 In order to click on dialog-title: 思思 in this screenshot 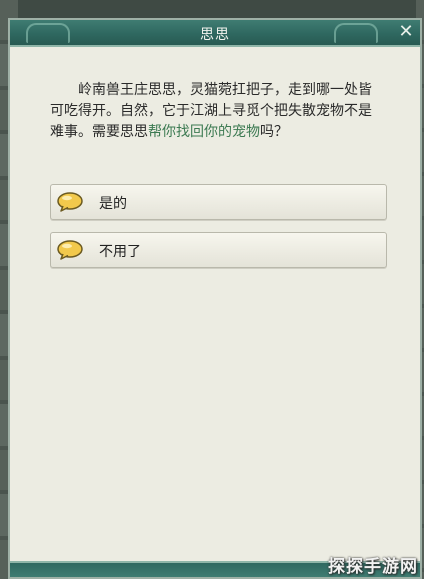, I will do `click(215, 35)`.